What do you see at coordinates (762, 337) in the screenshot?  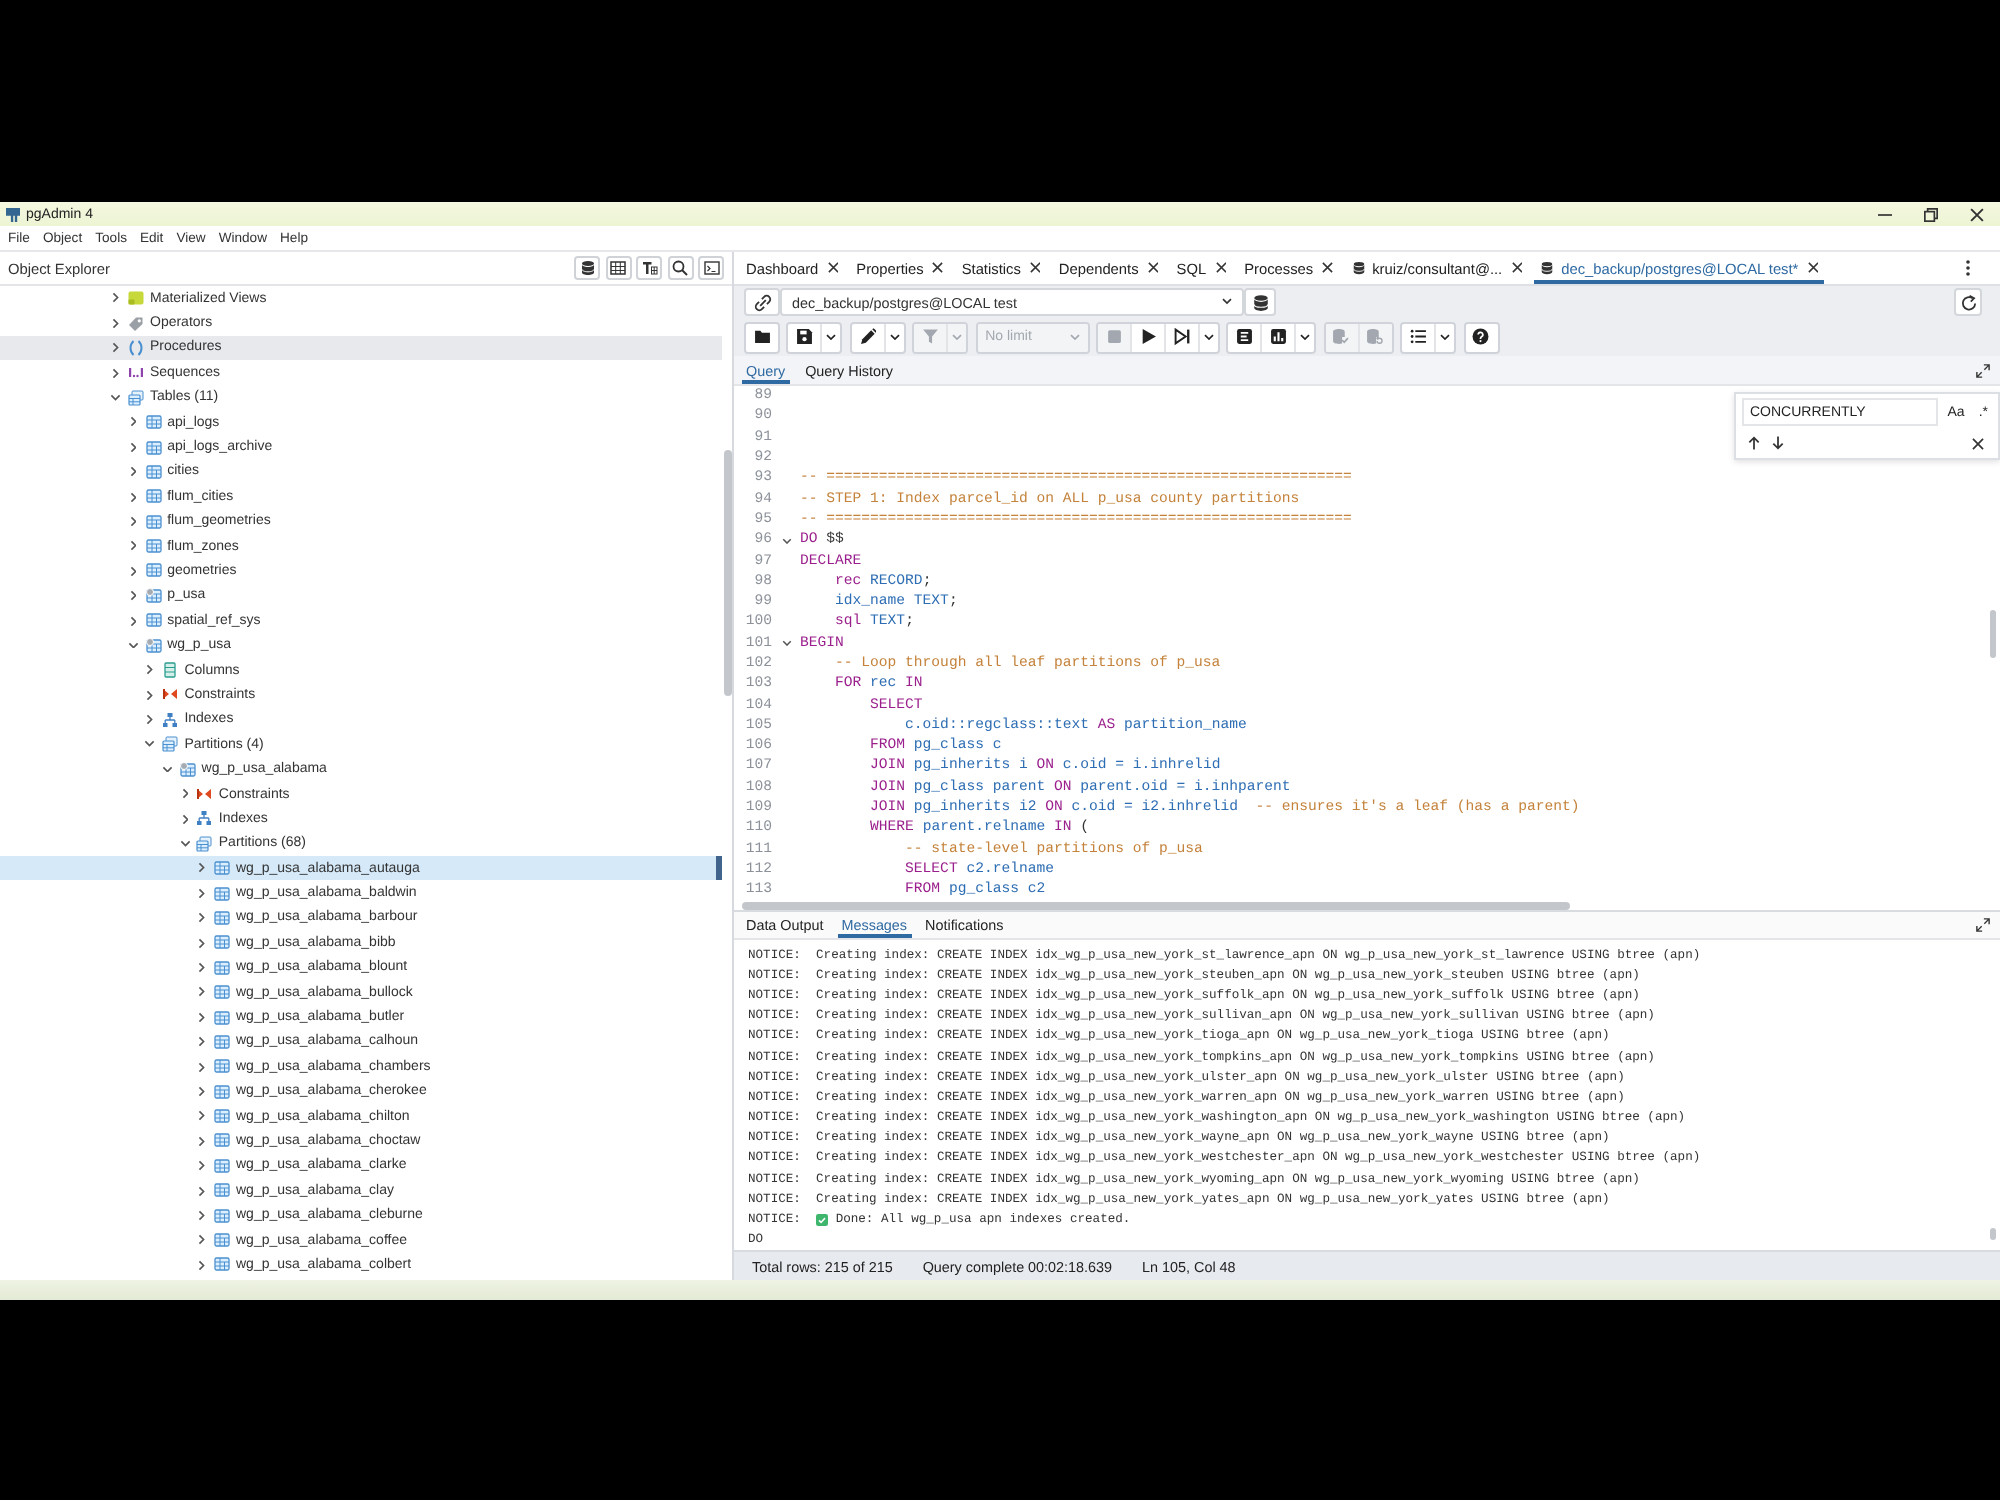 I see `folder-icon` at bounding box center [762, 337].